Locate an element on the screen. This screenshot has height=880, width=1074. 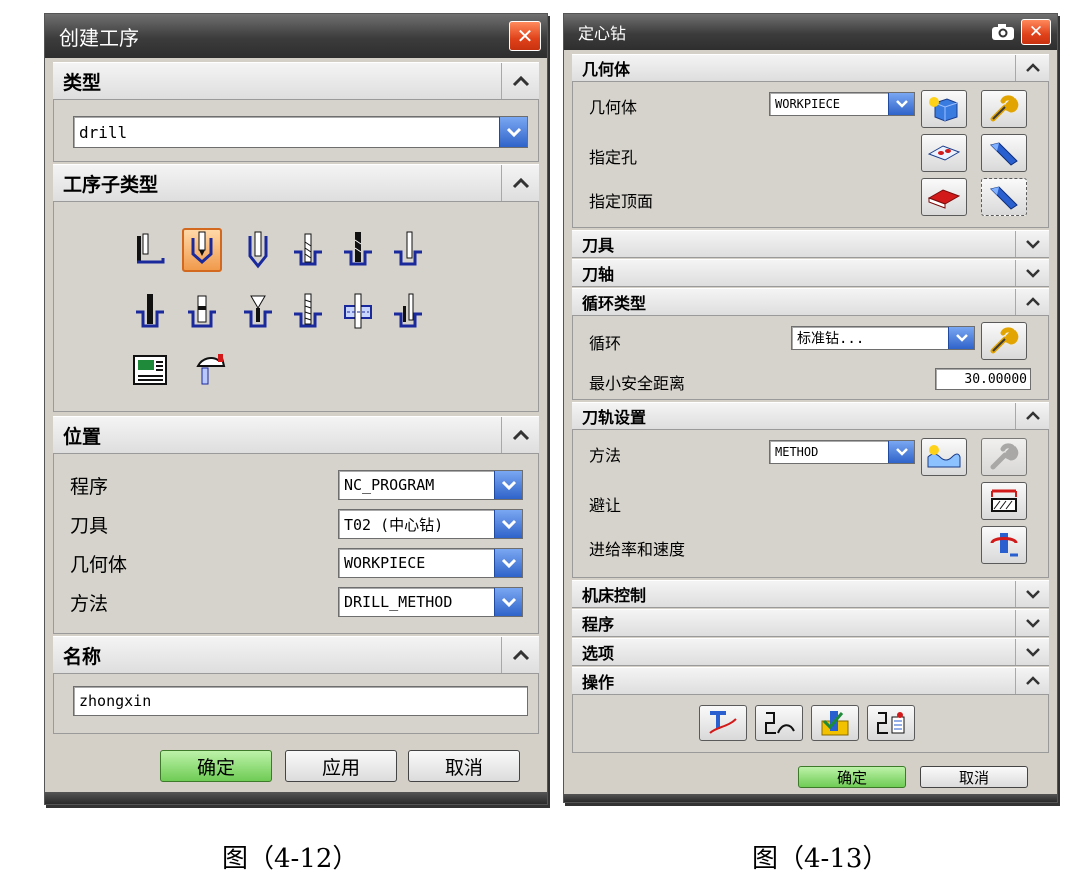
tool-value: T02 (中心钻) is located at coordinates (394, 524).